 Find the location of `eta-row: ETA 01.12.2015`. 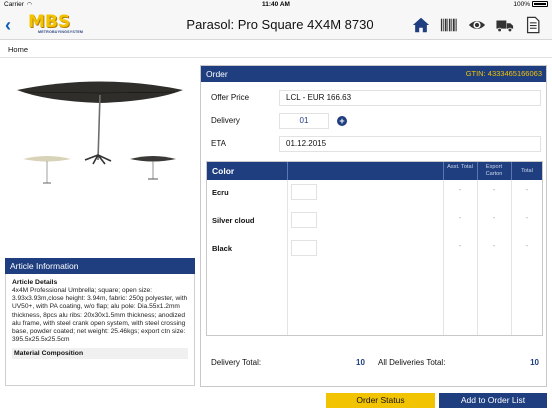

eta-row: ETA 01.12.2015 is located at coordinates (376, 144).